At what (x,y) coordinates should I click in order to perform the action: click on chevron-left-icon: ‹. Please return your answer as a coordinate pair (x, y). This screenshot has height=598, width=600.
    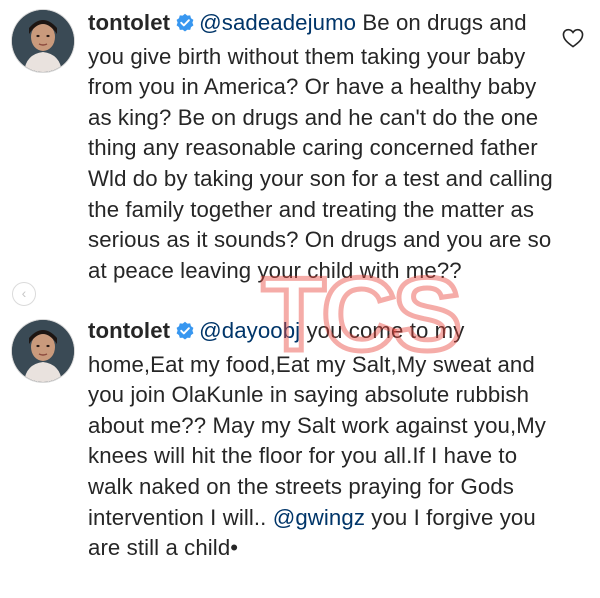
    Looking at the image, I should click on (24, 294).